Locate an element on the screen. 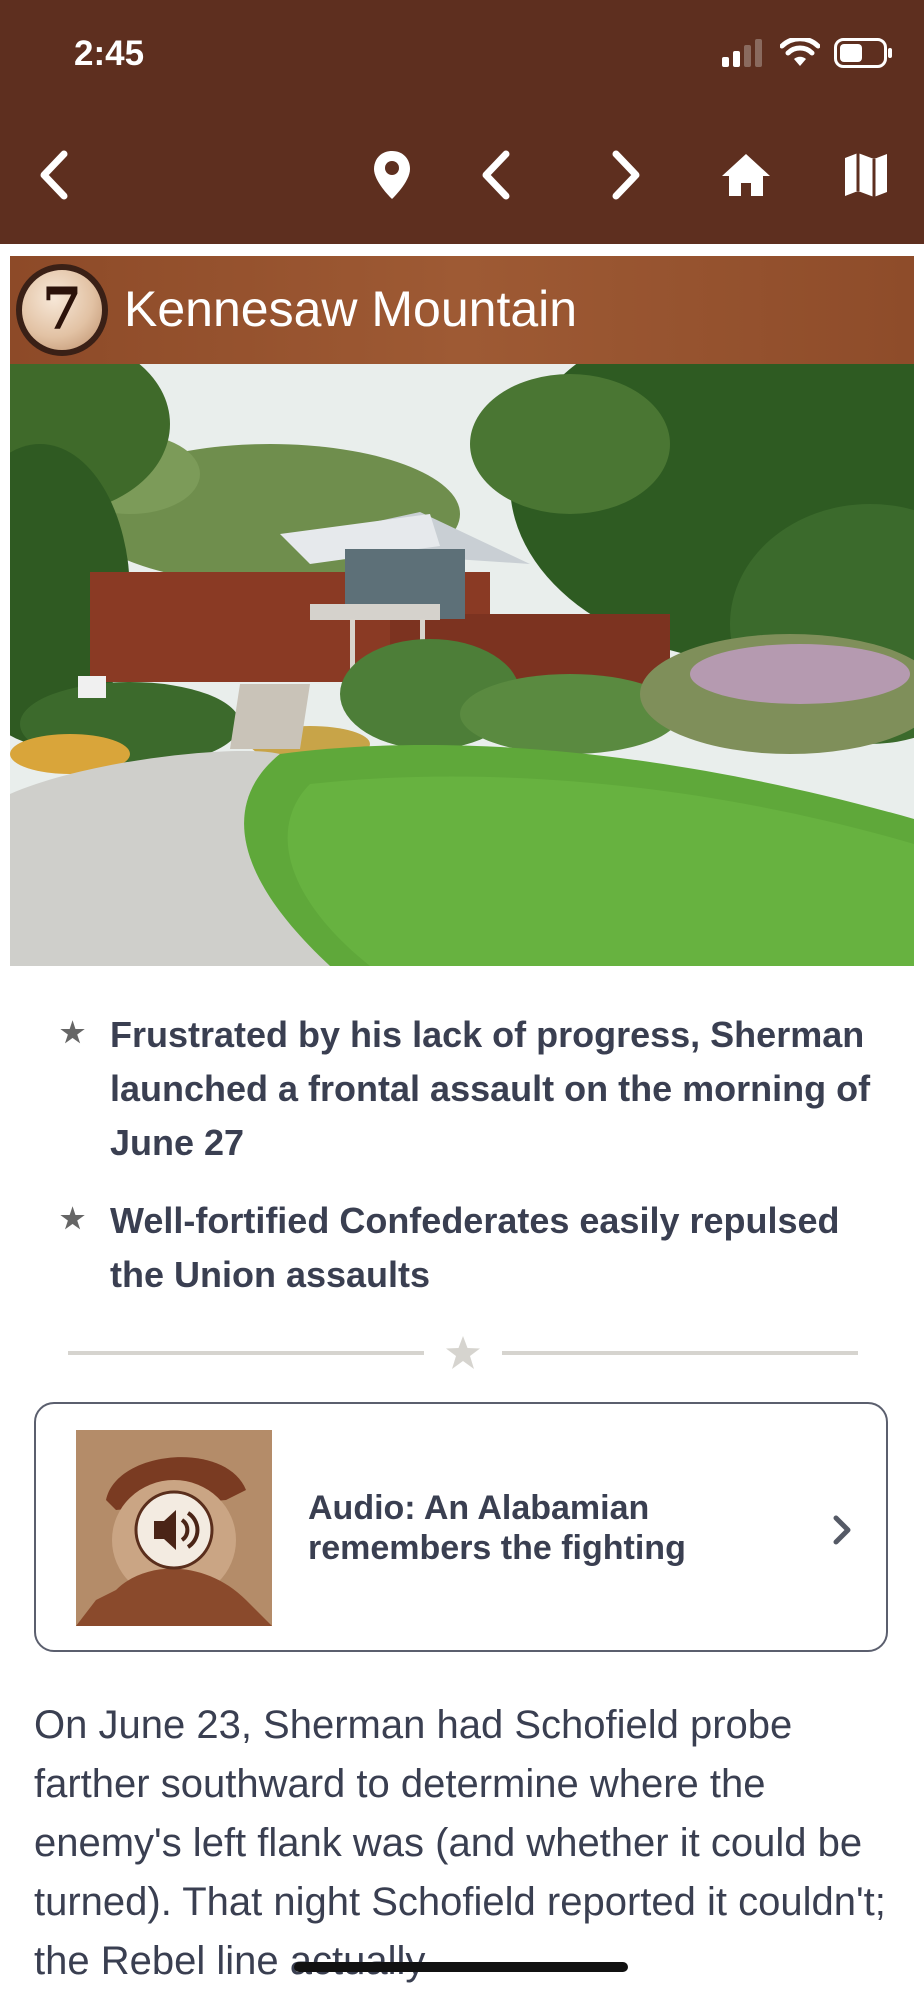 This screenshot has height=2000, width=924. next-stop-button is located at coordinates (626, 175).